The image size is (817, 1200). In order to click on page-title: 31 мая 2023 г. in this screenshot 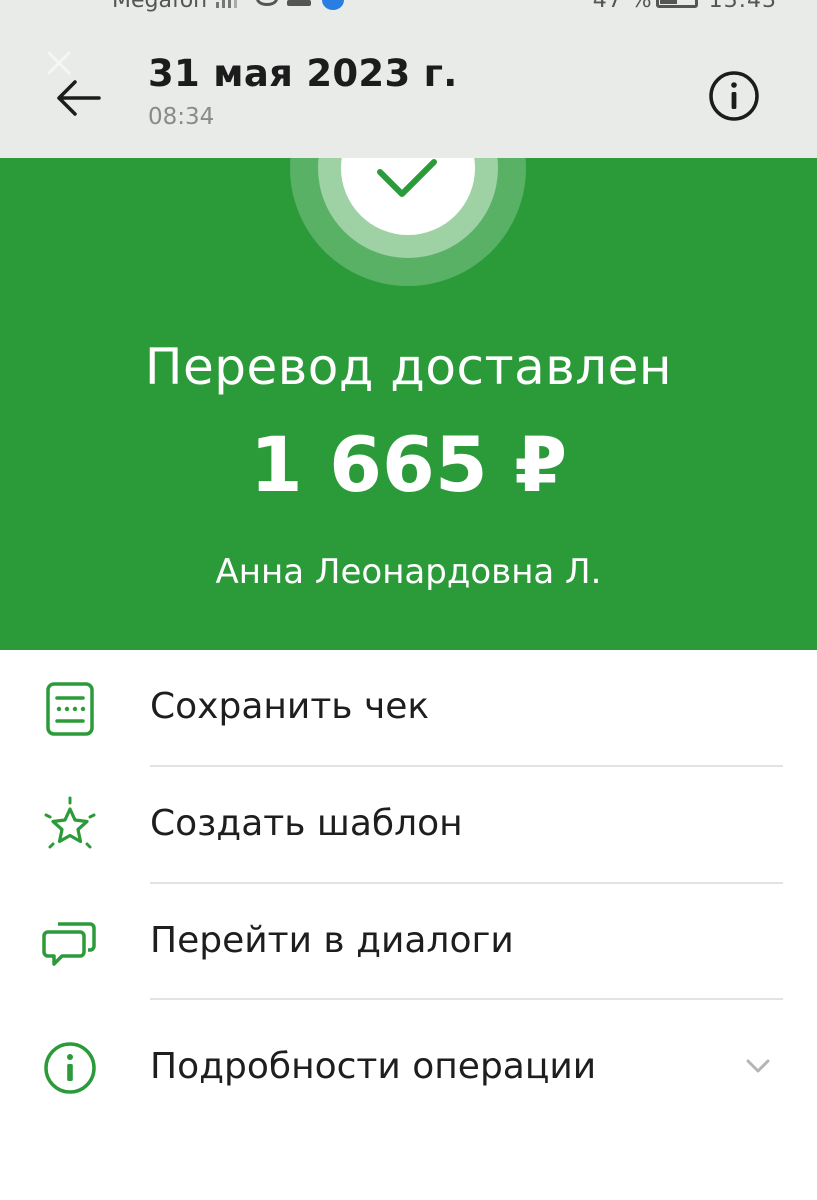, I will do `click(303, 73)`.